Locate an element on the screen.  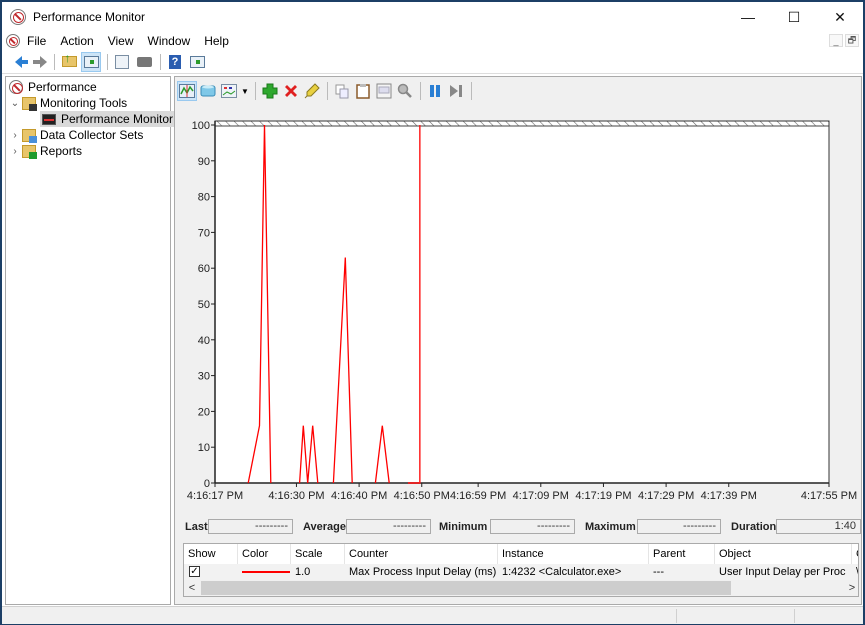
x-tick-label: 4:16:59 PM is located at coordinates (478, 496).